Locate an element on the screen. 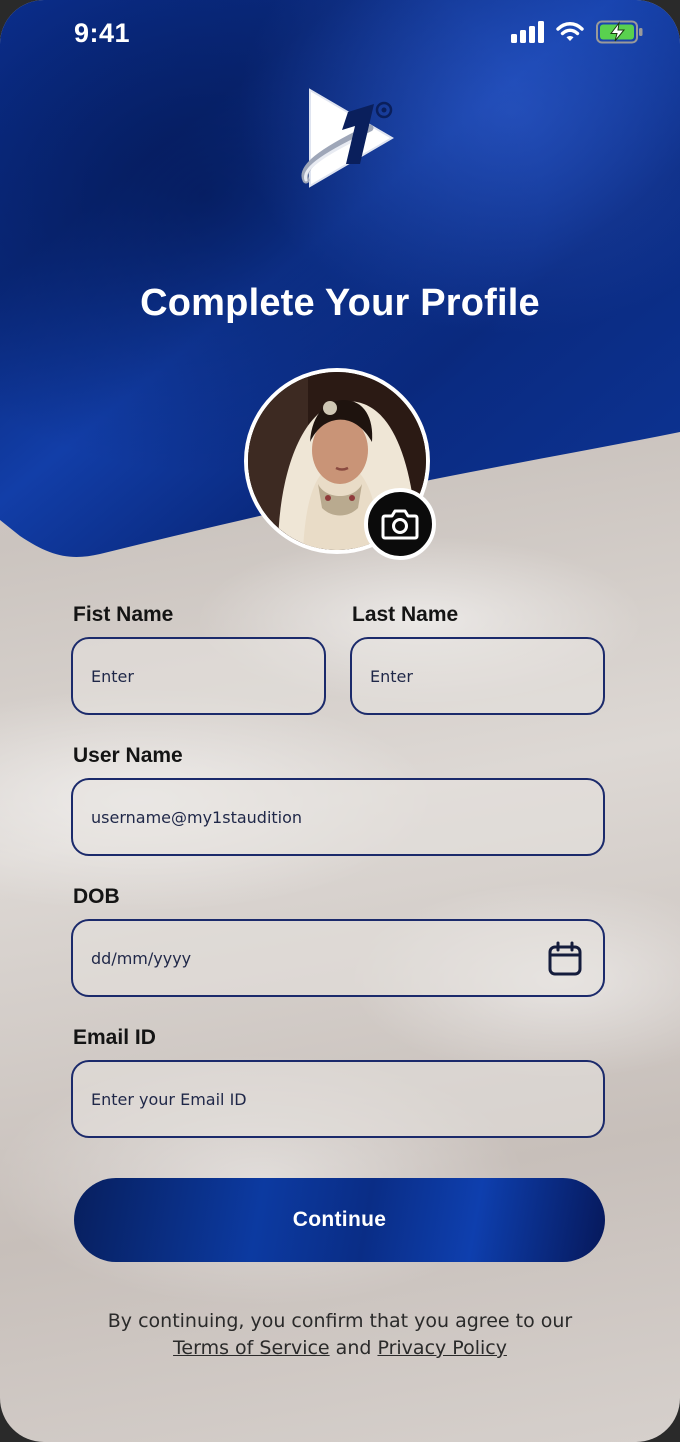 This screenshot has height=1442, width=680. cellular-signal-icon is located at coordinates (527, 32).